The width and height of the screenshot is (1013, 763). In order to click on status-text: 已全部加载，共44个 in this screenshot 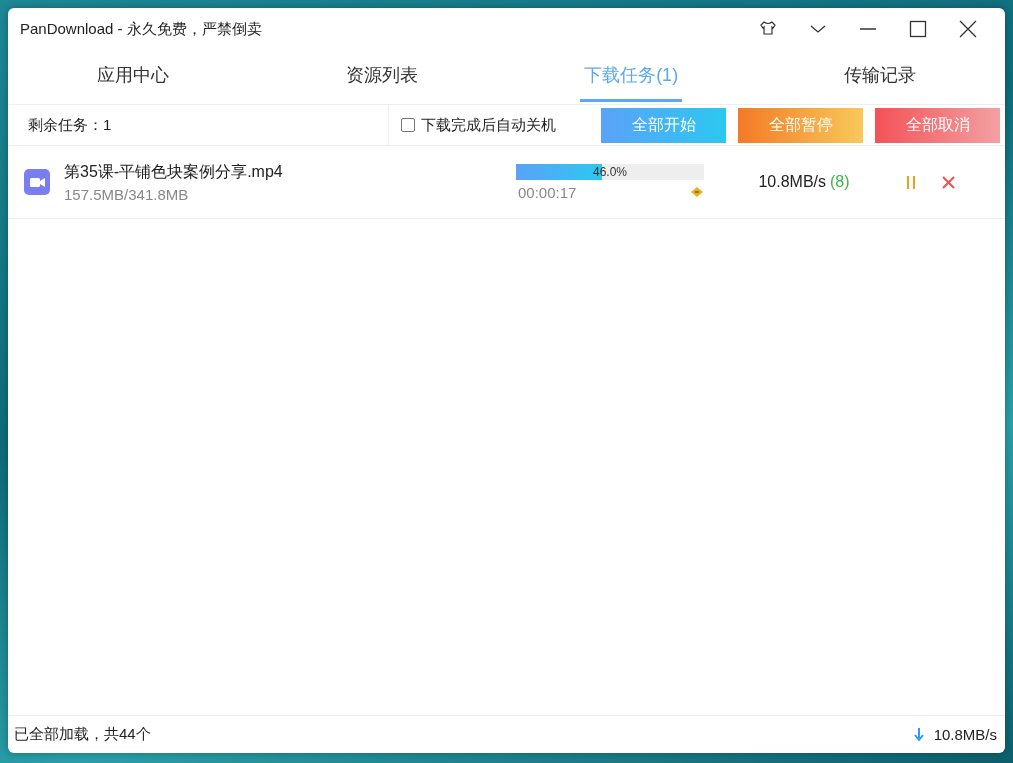, I will do `click(82, 734)`.